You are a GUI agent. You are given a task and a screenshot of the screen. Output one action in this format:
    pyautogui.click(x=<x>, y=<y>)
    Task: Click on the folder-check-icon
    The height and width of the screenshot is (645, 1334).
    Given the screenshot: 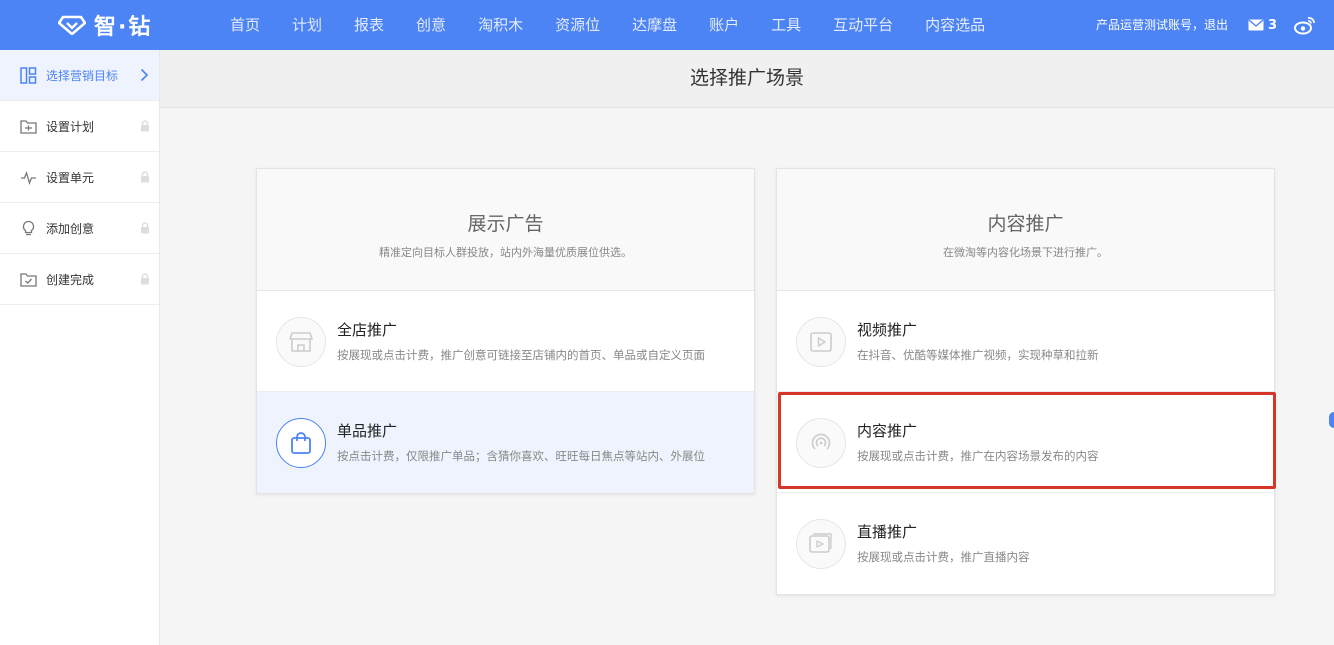 What is the action you would take?
    pyautogui.click(x=28, y=279)
    